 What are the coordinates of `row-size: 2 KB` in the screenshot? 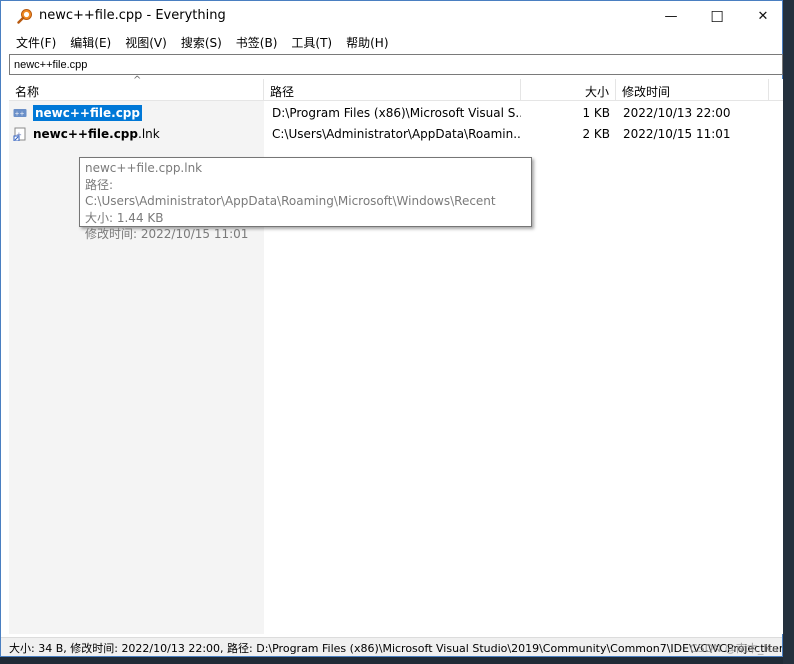 It's located at (596, 134).